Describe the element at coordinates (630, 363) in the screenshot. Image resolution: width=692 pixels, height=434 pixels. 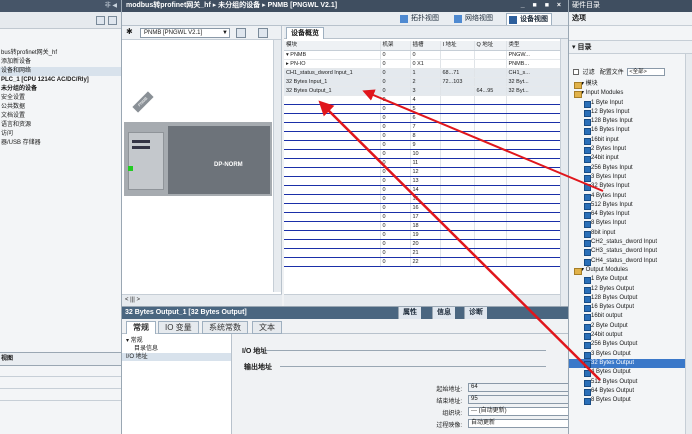
I see `catalog-item: 32 Bytes Output` at that location.